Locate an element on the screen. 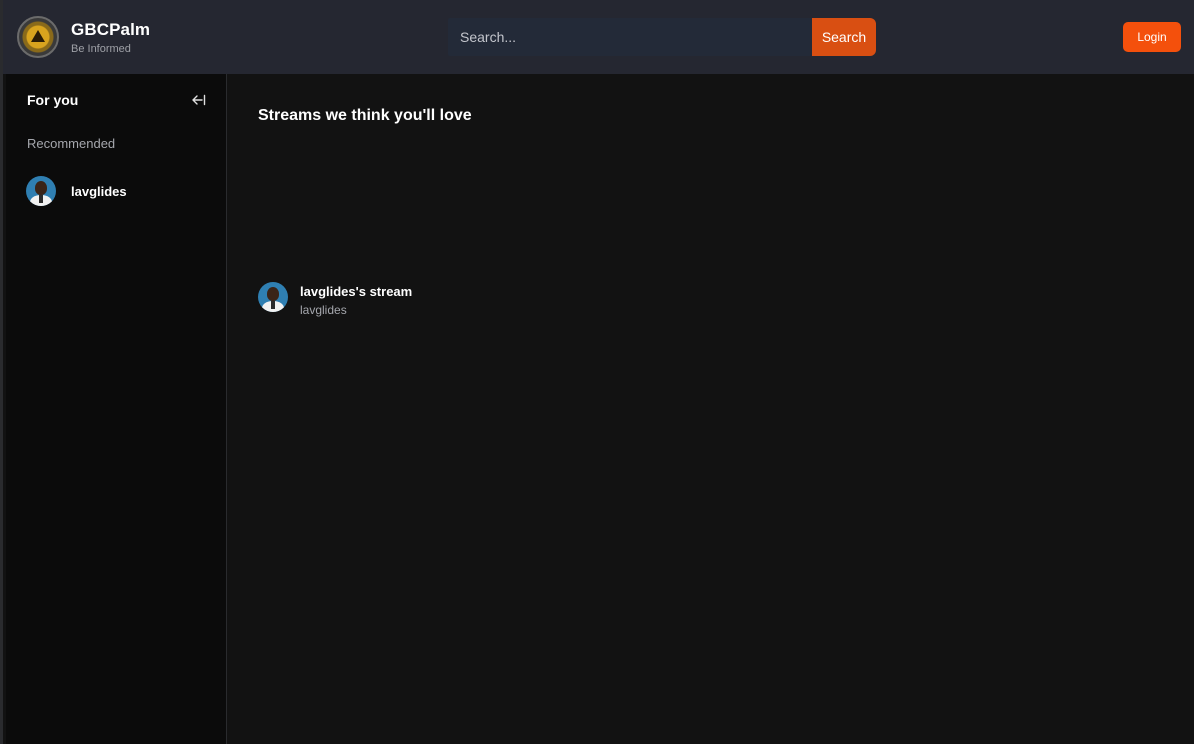  logo-icon is located at coordinates (38, 37).